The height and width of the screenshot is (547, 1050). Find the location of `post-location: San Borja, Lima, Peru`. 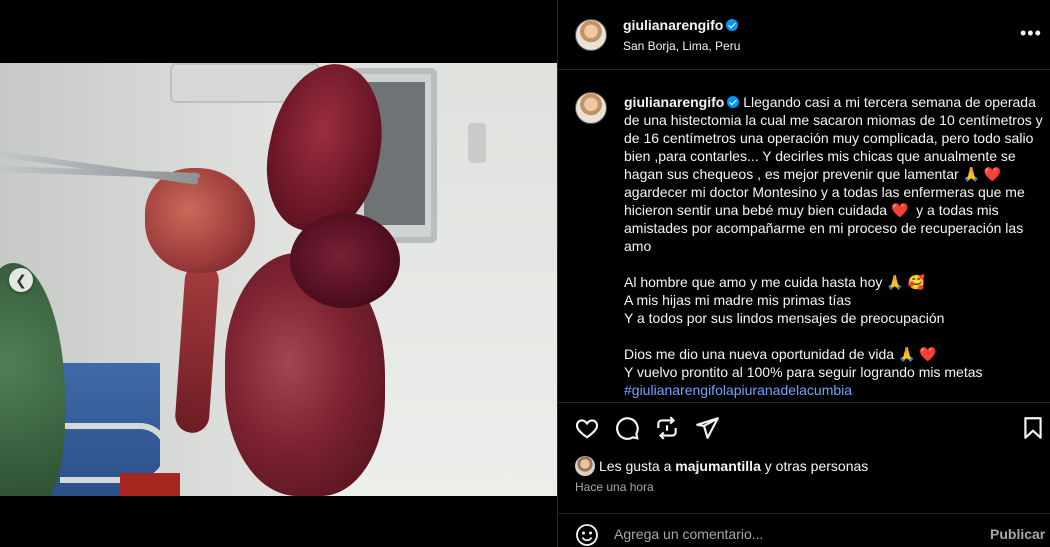

post-location: San Borja, Lima, Peru is located at coordinates (681, 46).